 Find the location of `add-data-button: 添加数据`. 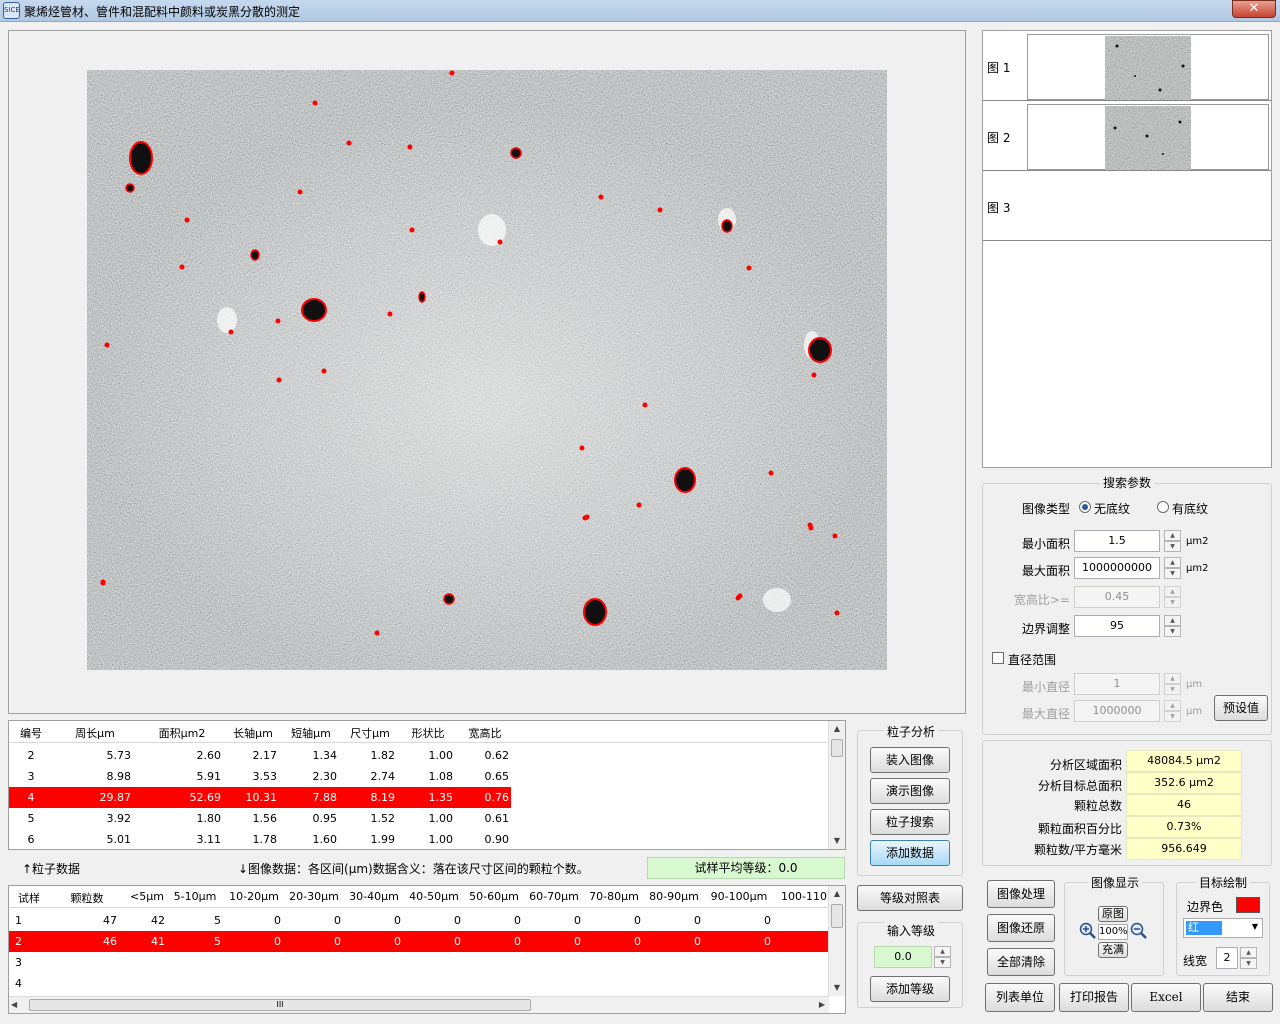

add-data-button: 添加数据 is located at coordinates (910, 853).